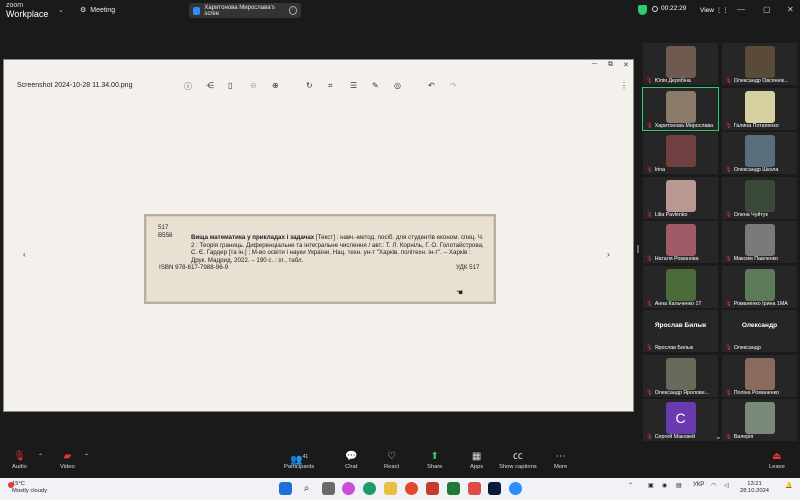 This screenshot has width=800, height=500. I want to click on notifications-icon: 🔔, so click(788, 485).